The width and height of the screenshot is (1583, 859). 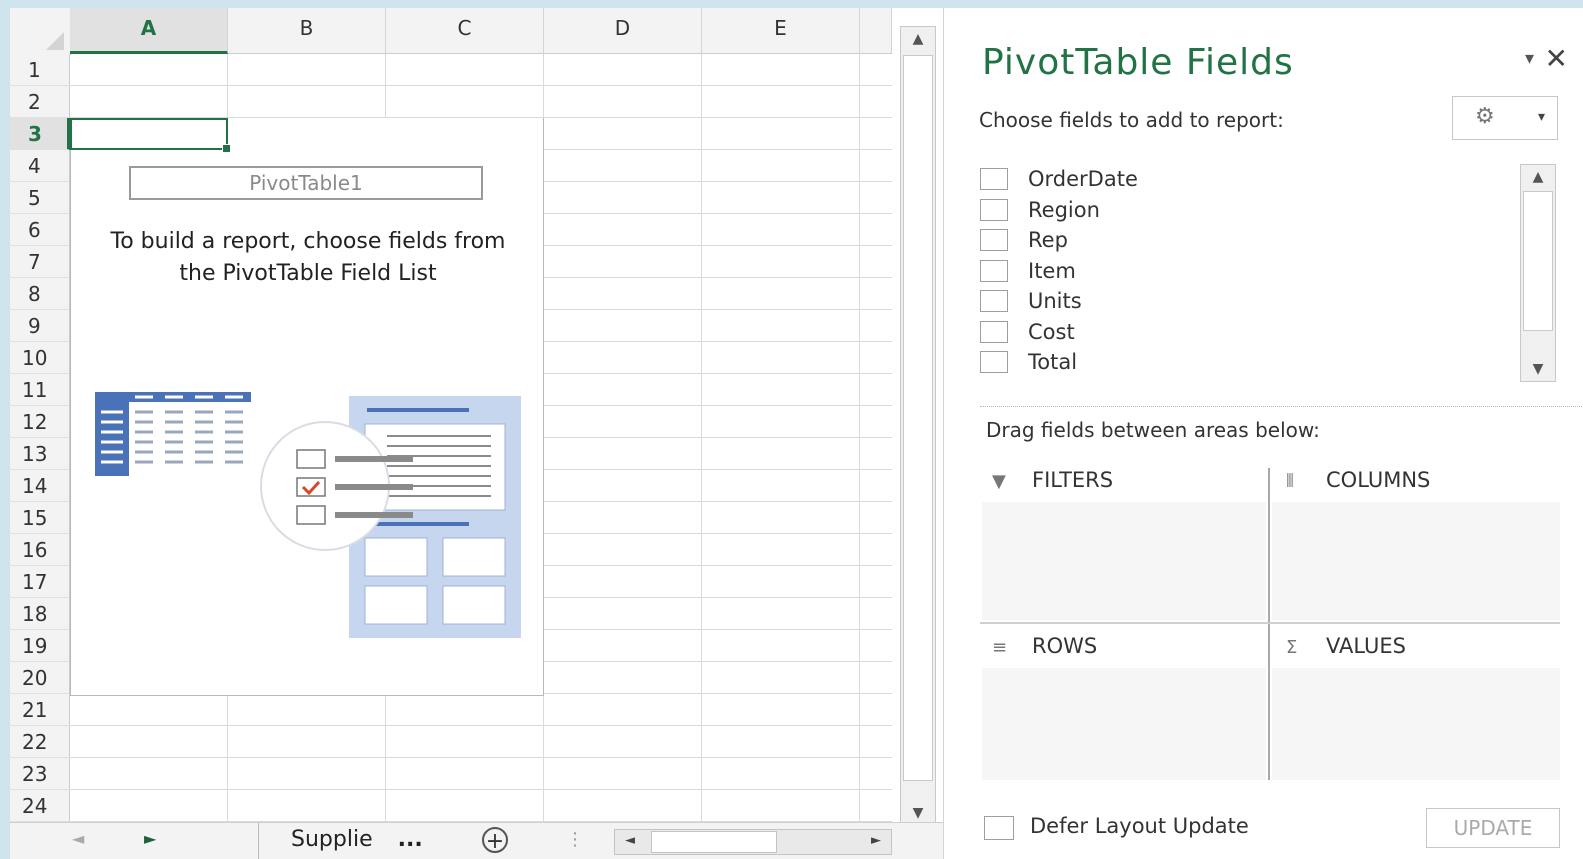 I want to click on row-header-5: 5, so click(x=40, y=198).